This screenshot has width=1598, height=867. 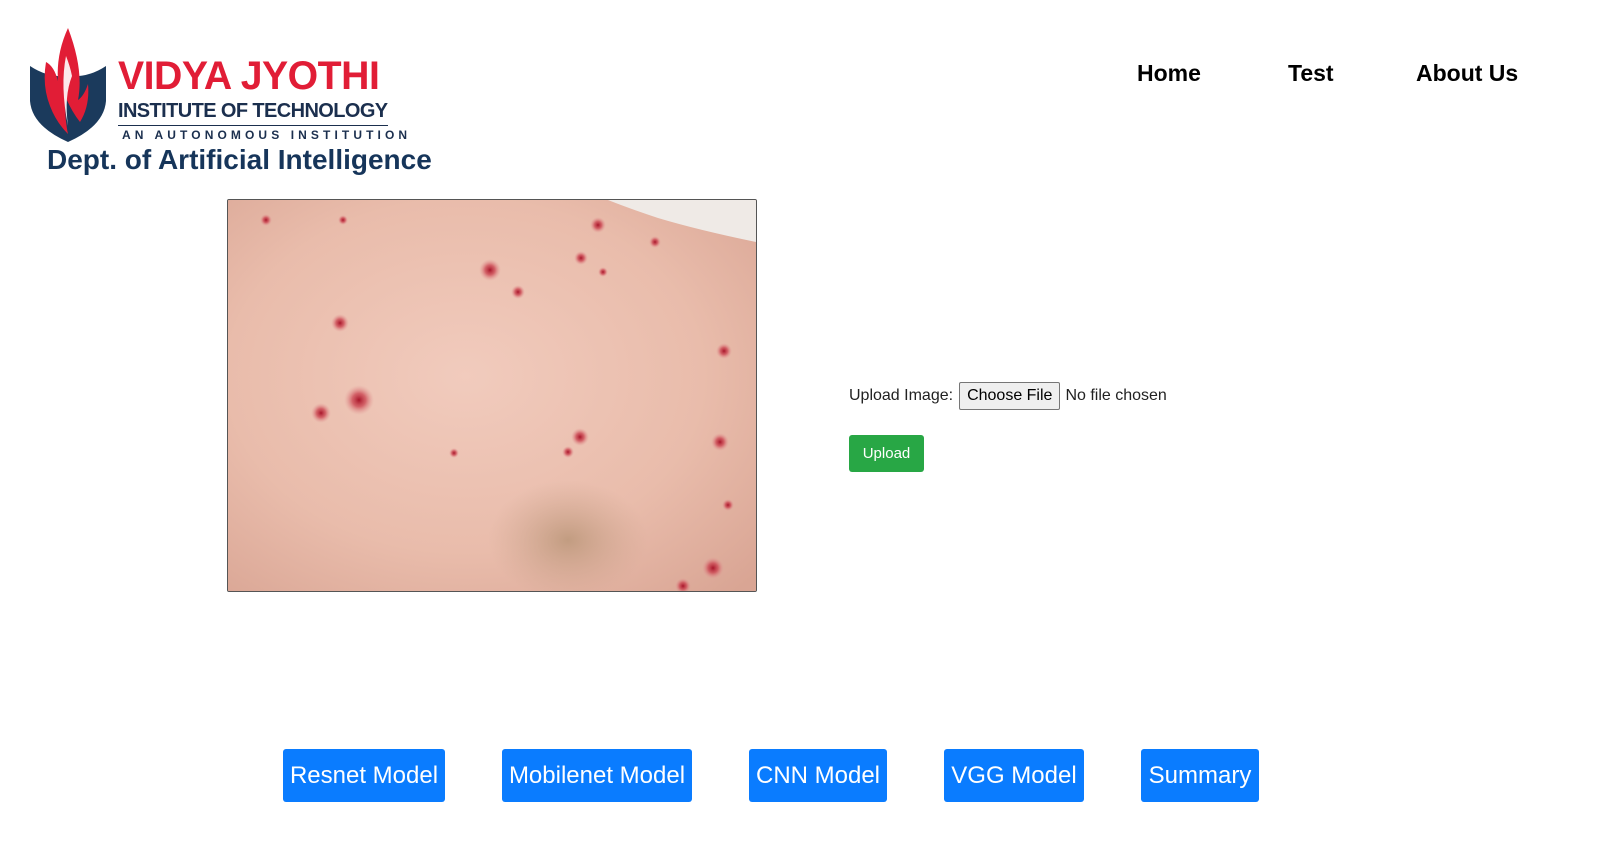 I want to click on summary-button: Summary, so click(x=1200, y=775).